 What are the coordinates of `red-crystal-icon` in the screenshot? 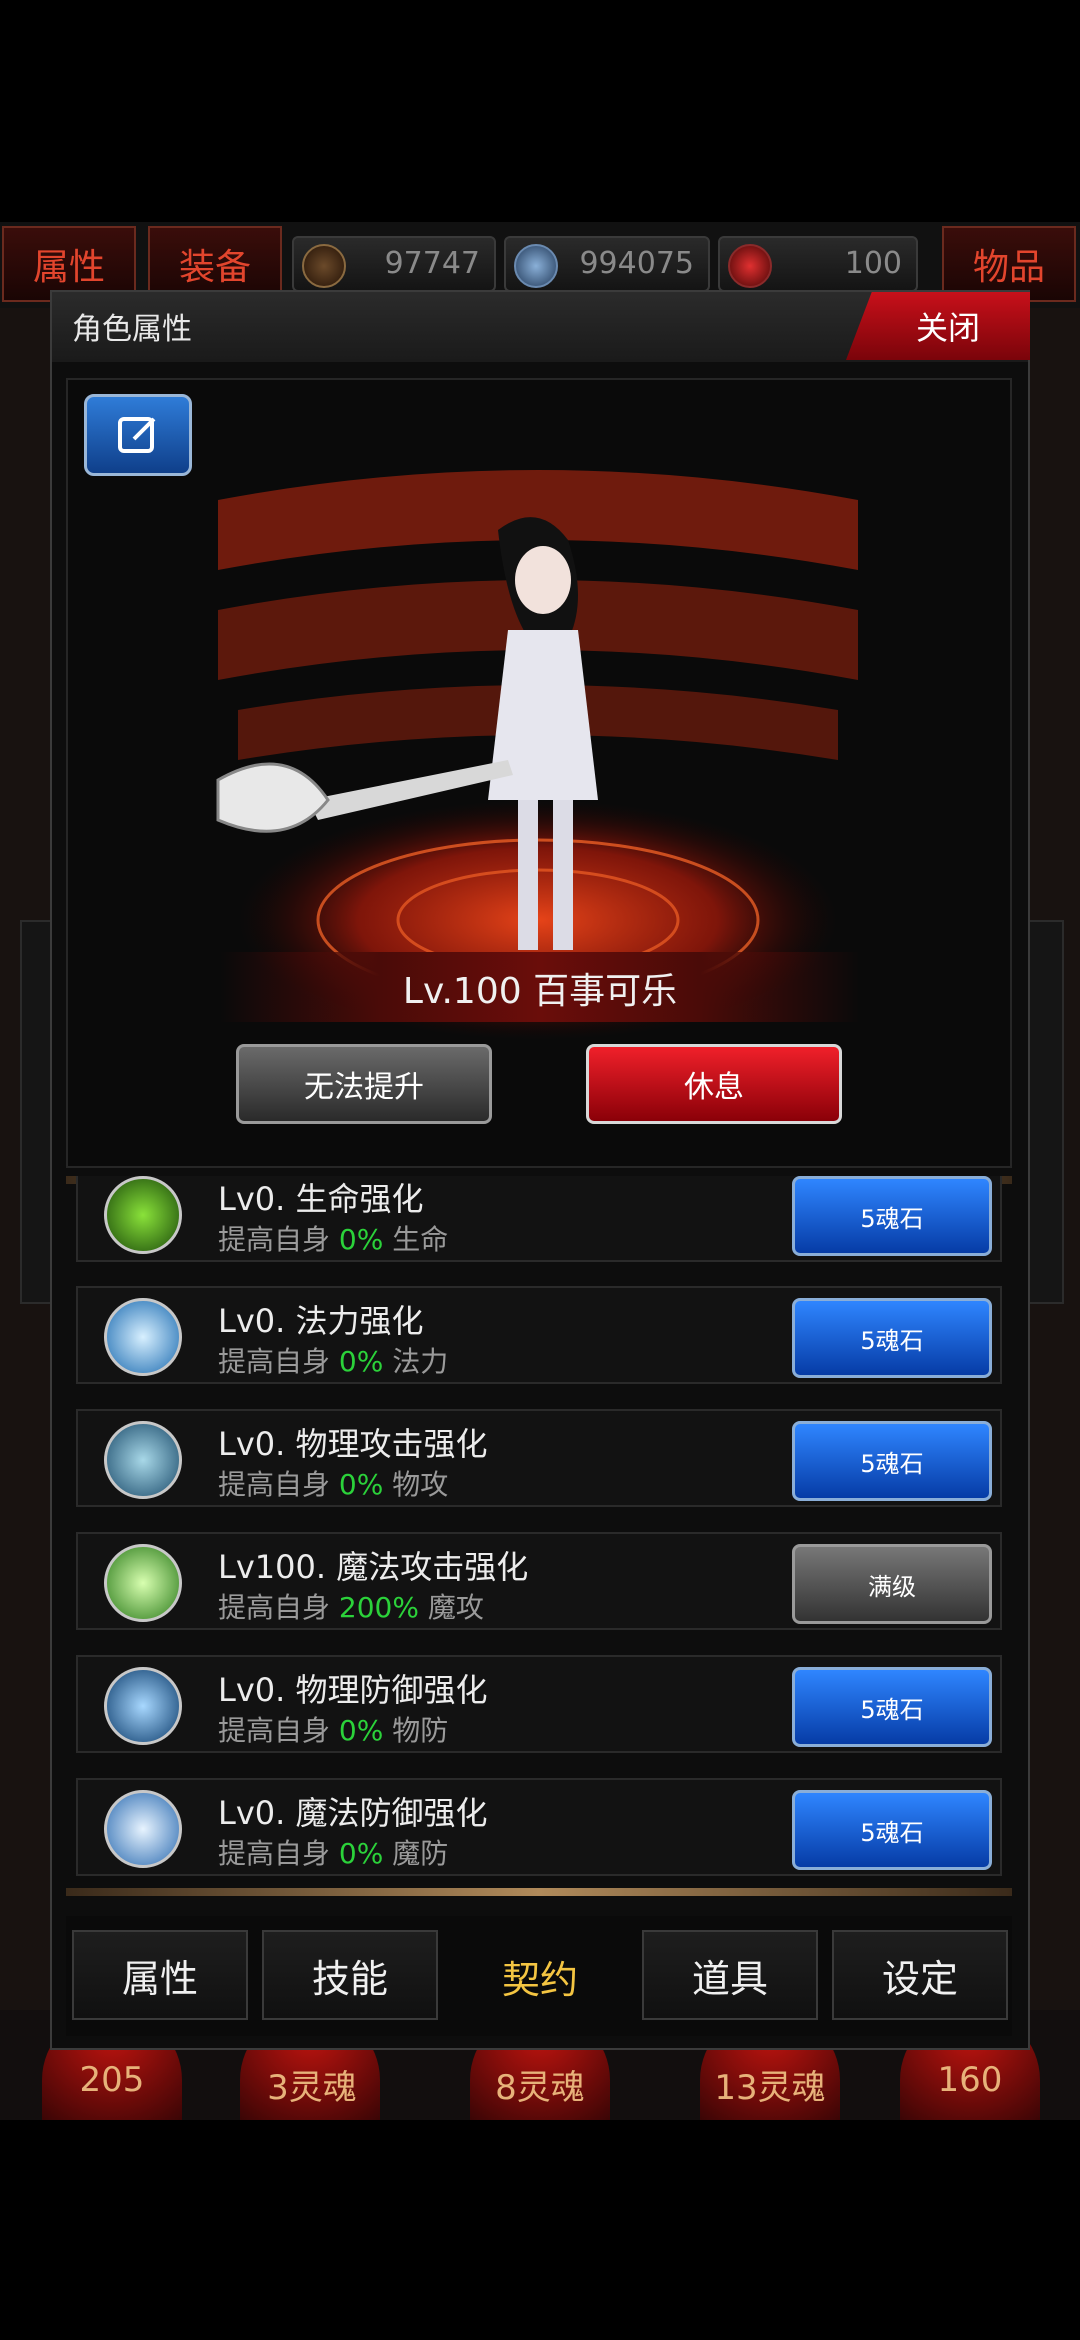 It's located at (750, 266).